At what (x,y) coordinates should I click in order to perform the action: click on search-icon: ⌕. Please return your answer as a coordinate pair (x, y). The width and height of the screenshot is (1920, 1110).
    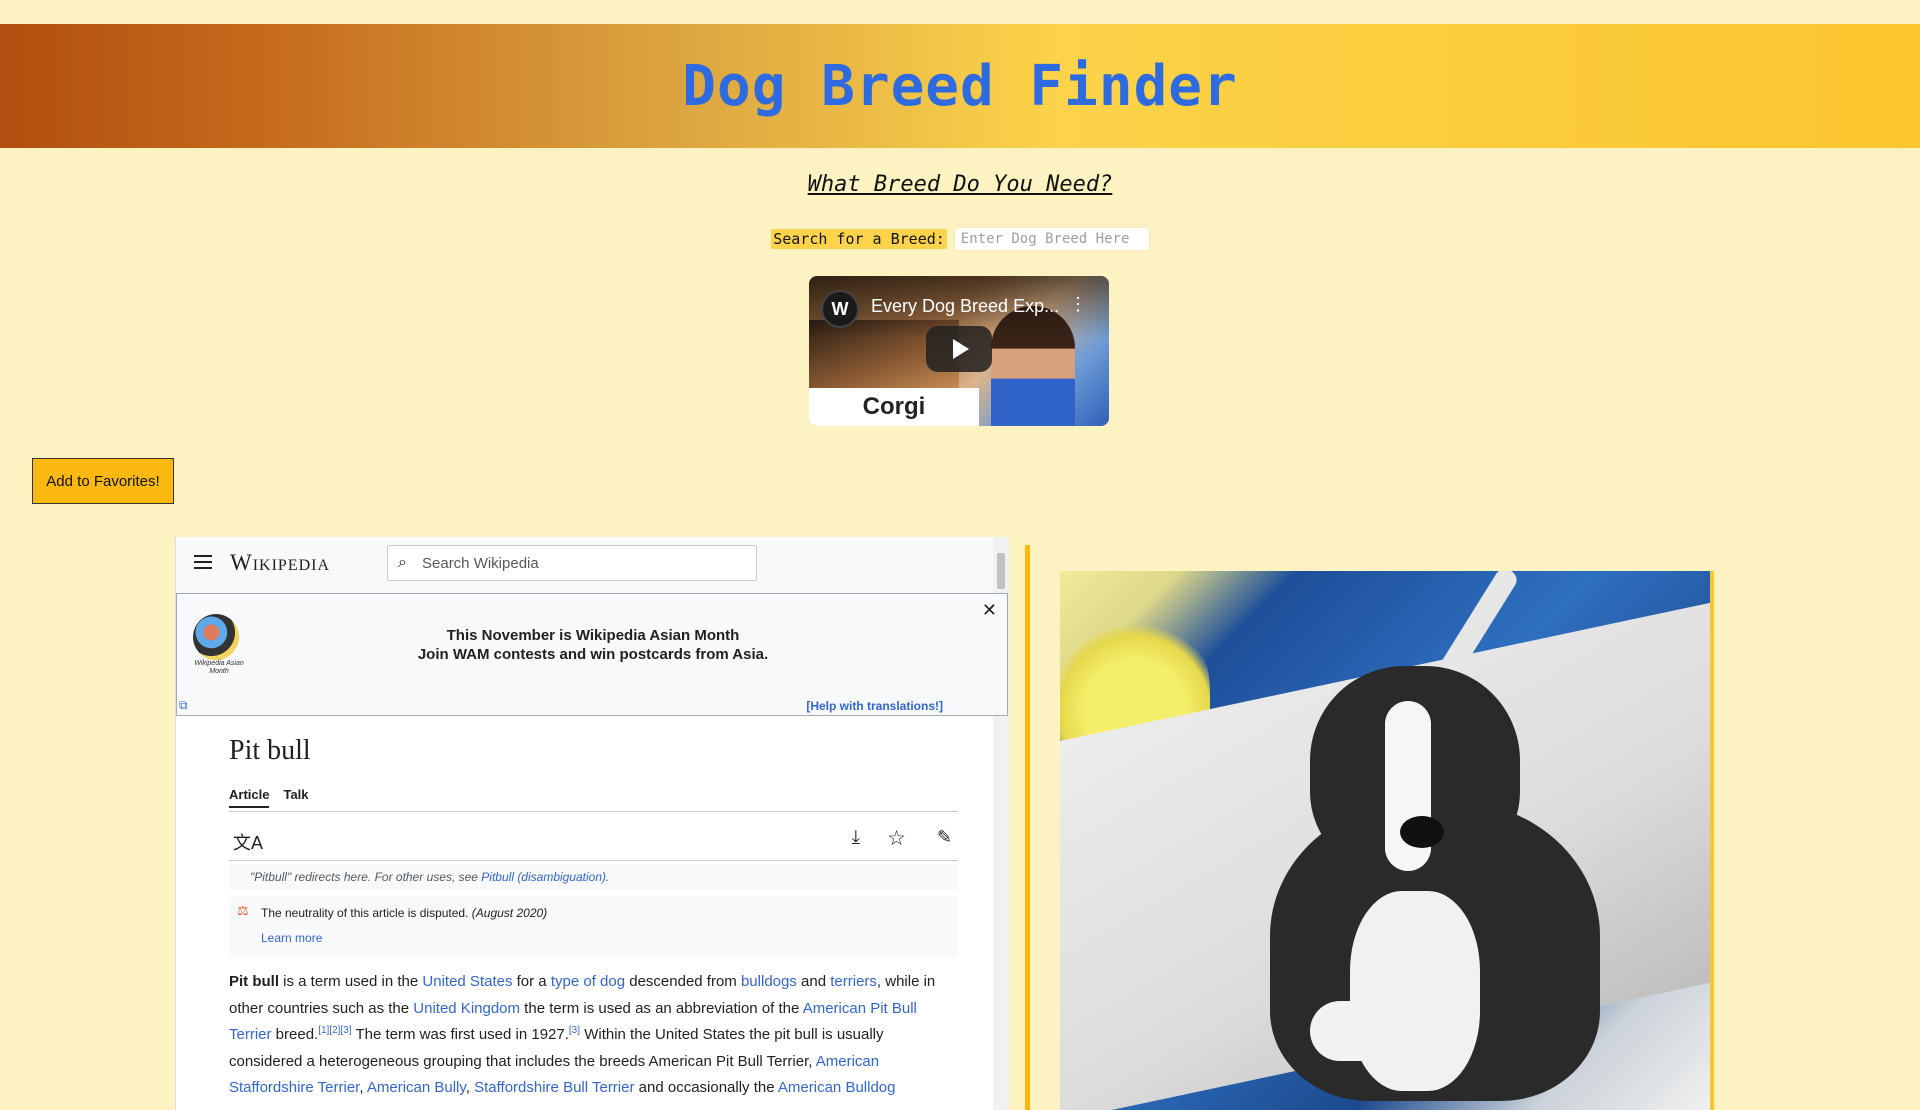
    Looking at the image, I should click on (402, 562).